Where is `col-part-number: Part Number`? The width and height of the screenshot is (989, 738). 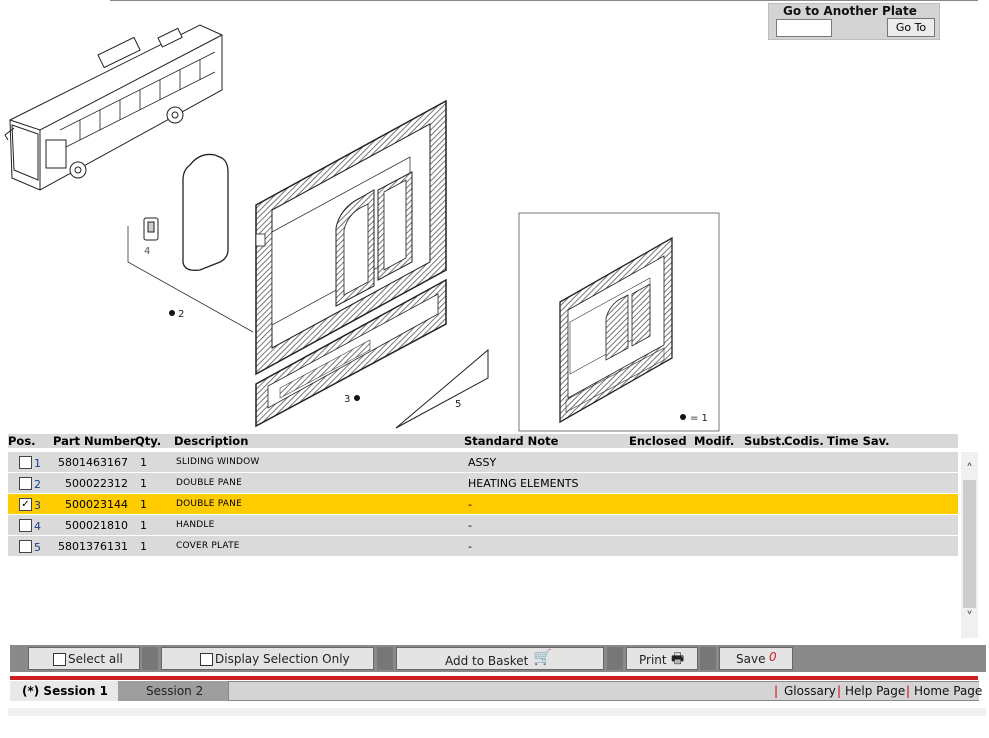 col-part-number: Part Number is located at coordinates (94, 441).